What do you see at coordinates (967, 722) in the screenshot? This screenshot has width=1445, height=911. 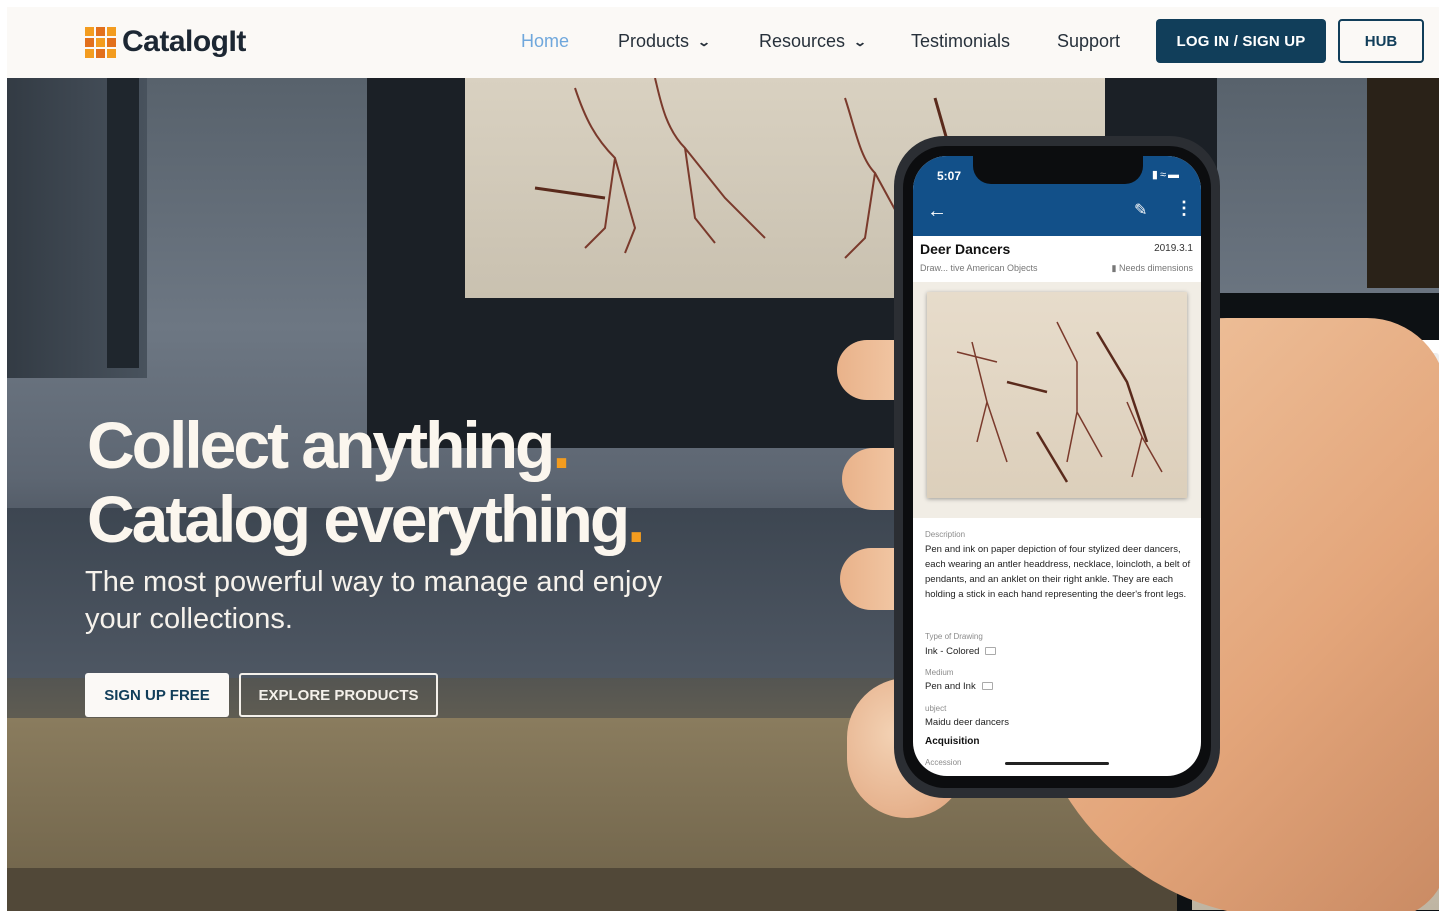 I see `subject-value: Maidu deer dancers` at bounding box center [967, 722].